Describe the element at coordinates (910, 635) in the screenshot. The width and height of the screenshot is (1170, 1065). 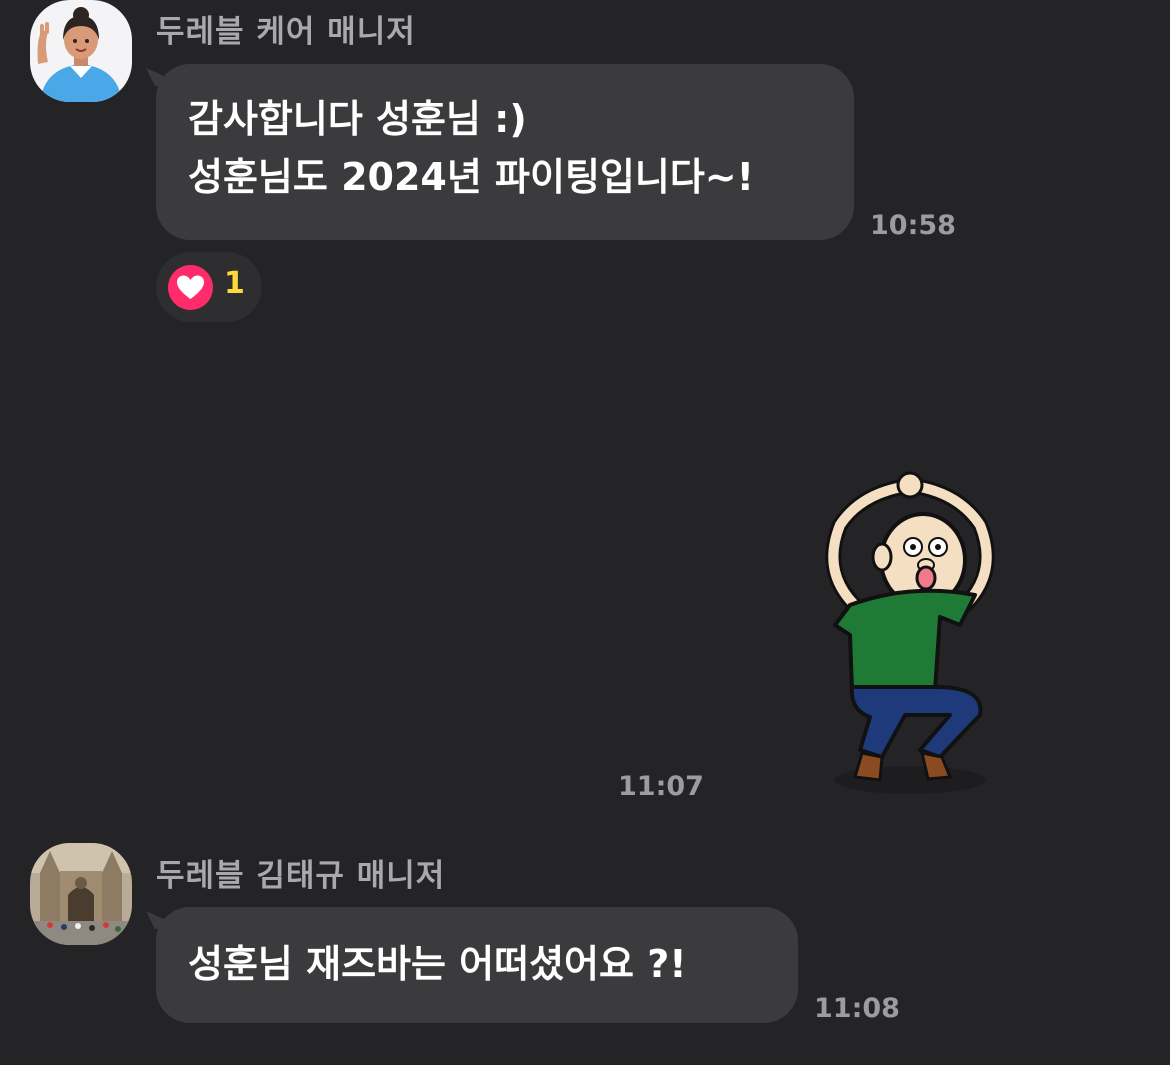
I see `dancing-man-sticker-icon` at that location.